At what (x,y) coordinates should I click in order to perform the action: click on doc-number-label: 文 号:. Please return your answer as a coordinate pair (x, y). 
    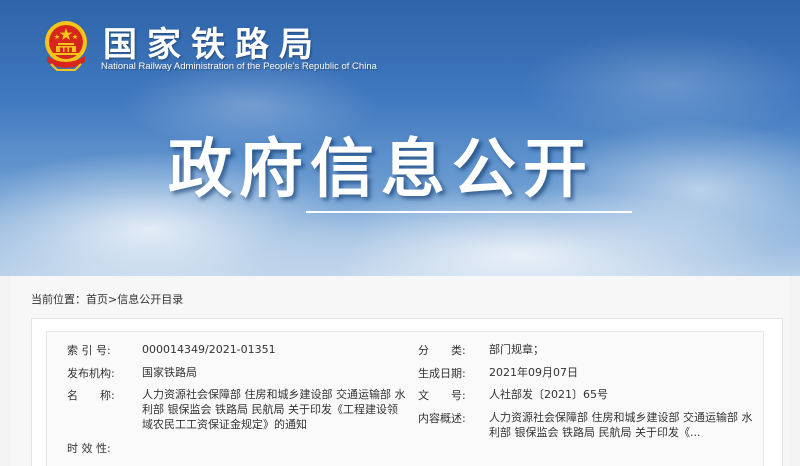
    Looking at the image, I should click on (442, 395).